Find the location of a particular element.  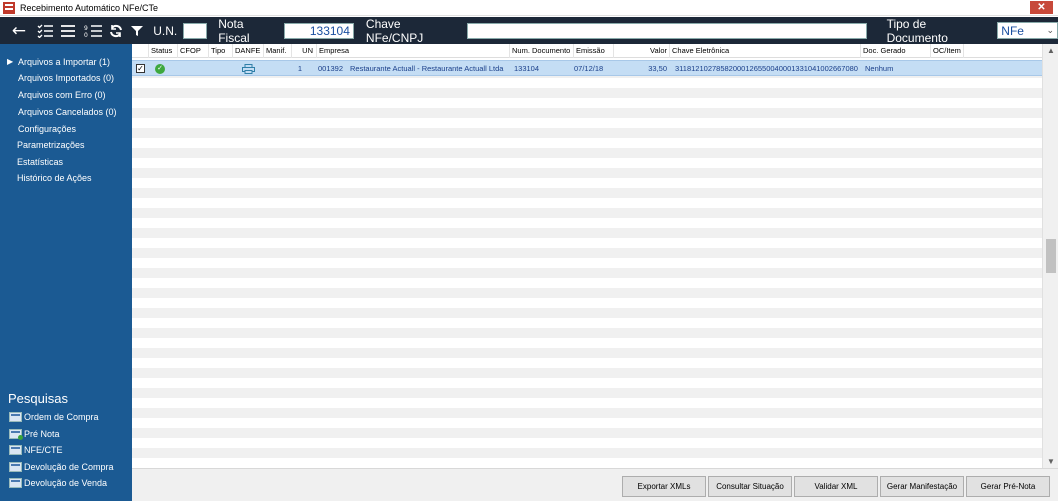

app-icon is located at coordinates (9, 7).